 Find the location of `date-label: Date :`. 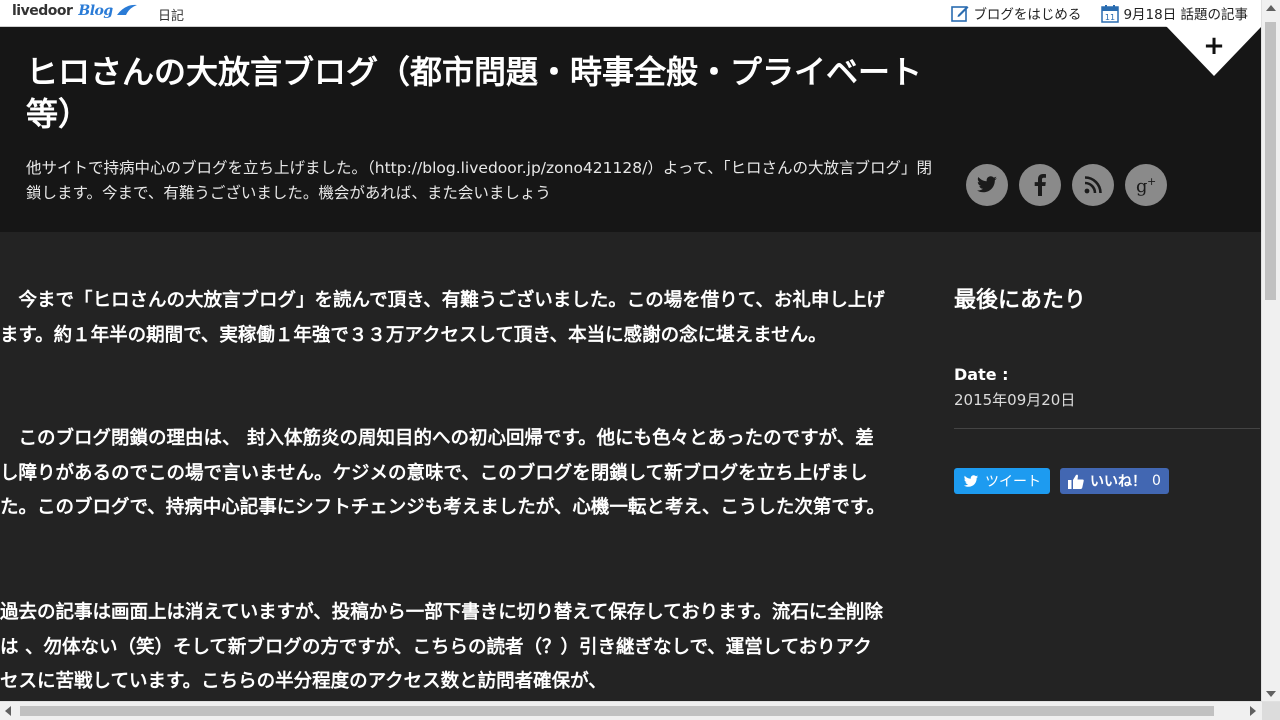

date-label: Date : is located at coordinates (981, 374).